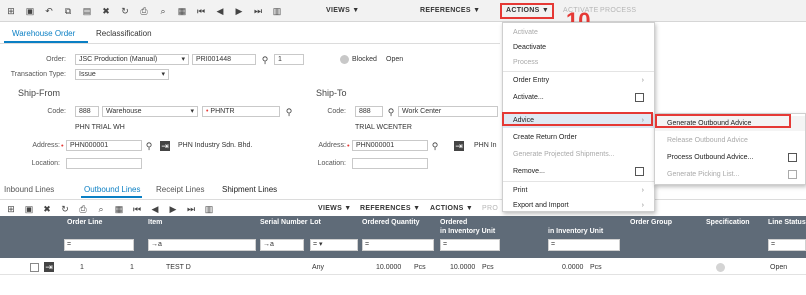  Describe the element at coordinates (202, 245) in the screenshot. I see `filter-item: →a` at that location.